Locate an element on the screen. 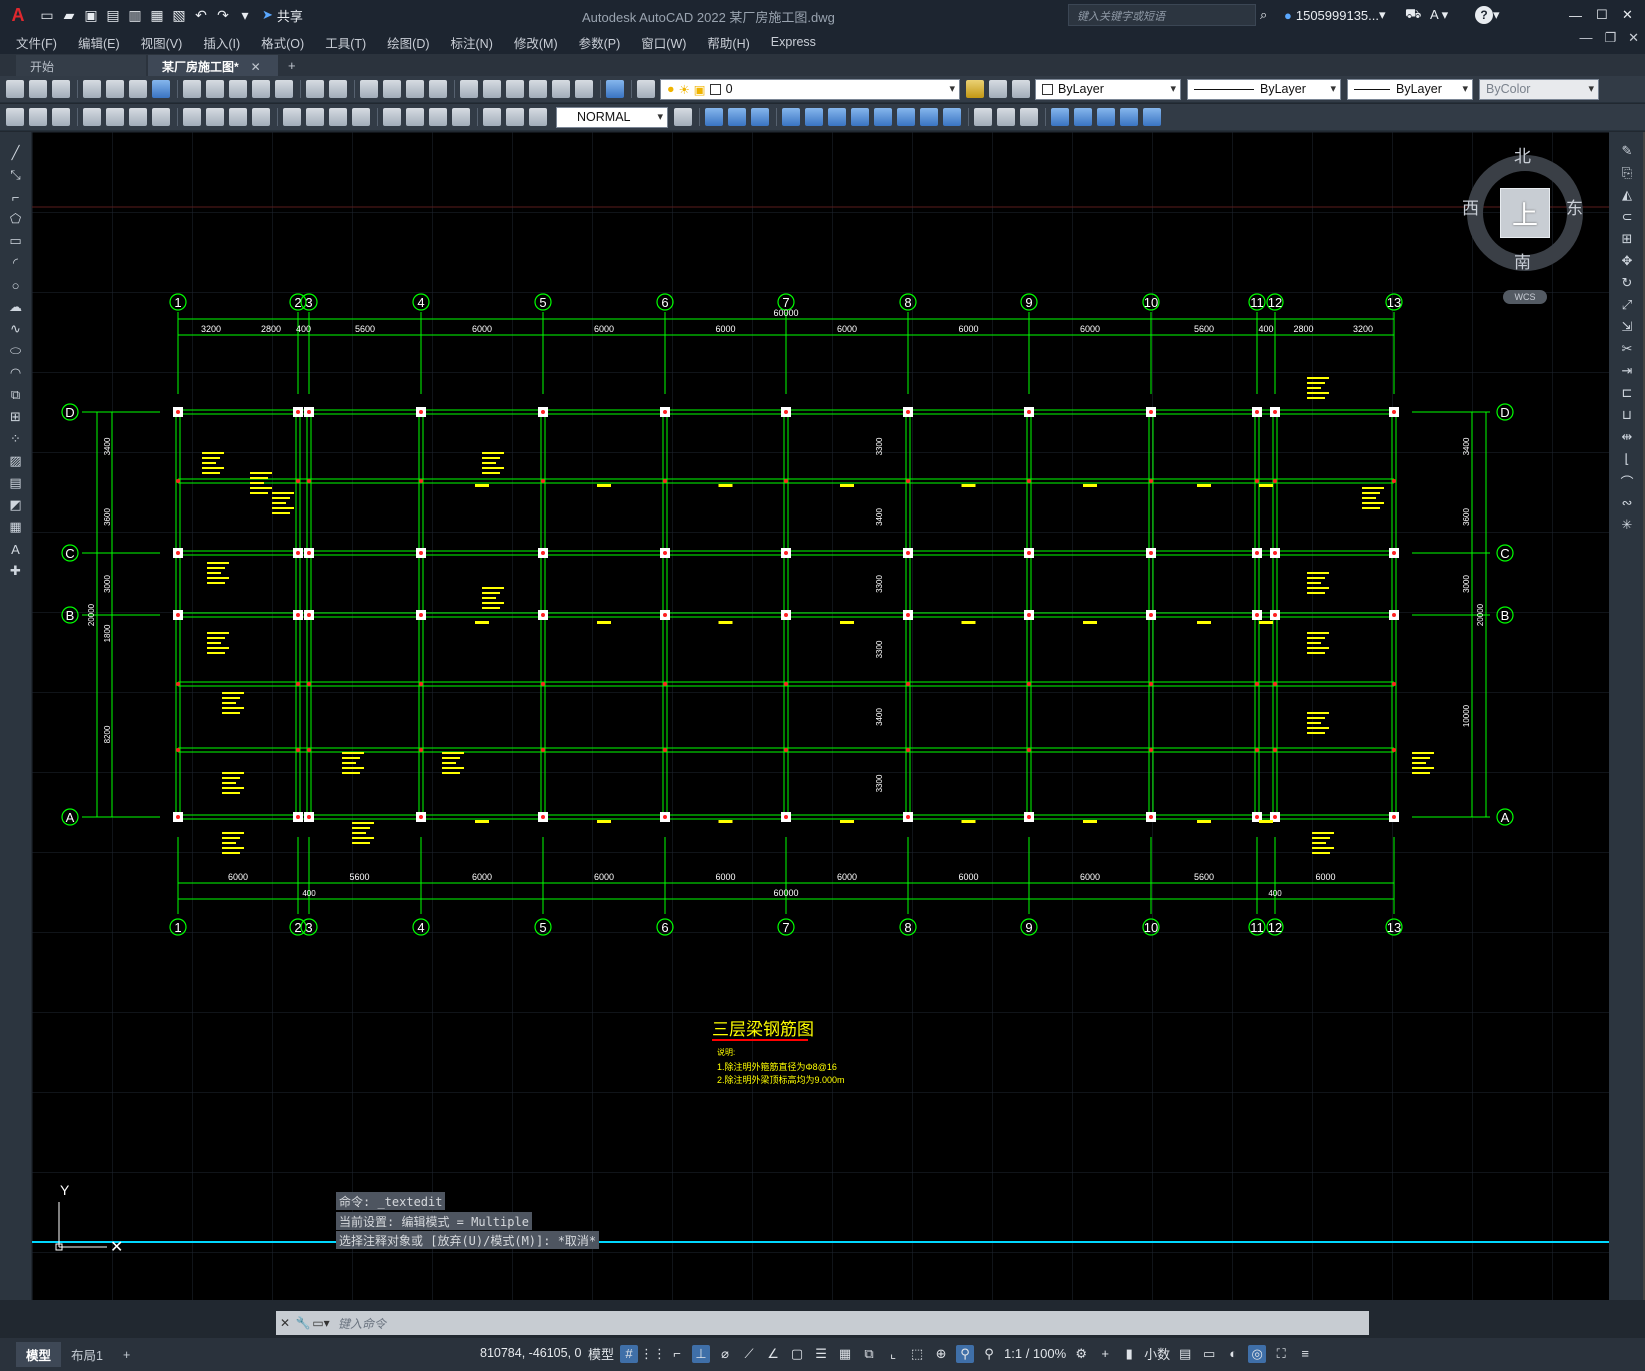 The width and height of the screenshot is (1645, 1371). annotation-monitor-icon: + is located at coordinates (1105, 1354).